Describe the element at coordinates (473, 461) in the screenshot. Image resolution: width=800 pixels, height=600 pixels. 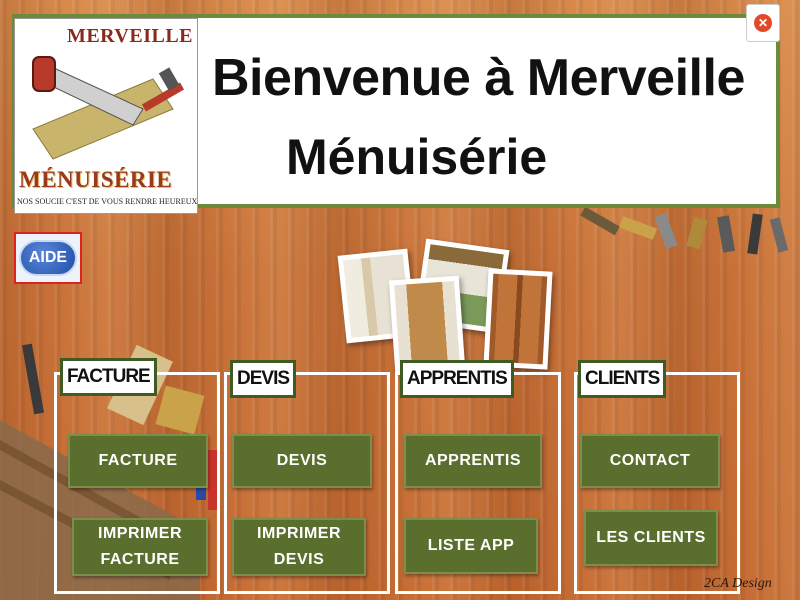
I see `apprentis-button: APPRENTIS` at that location.